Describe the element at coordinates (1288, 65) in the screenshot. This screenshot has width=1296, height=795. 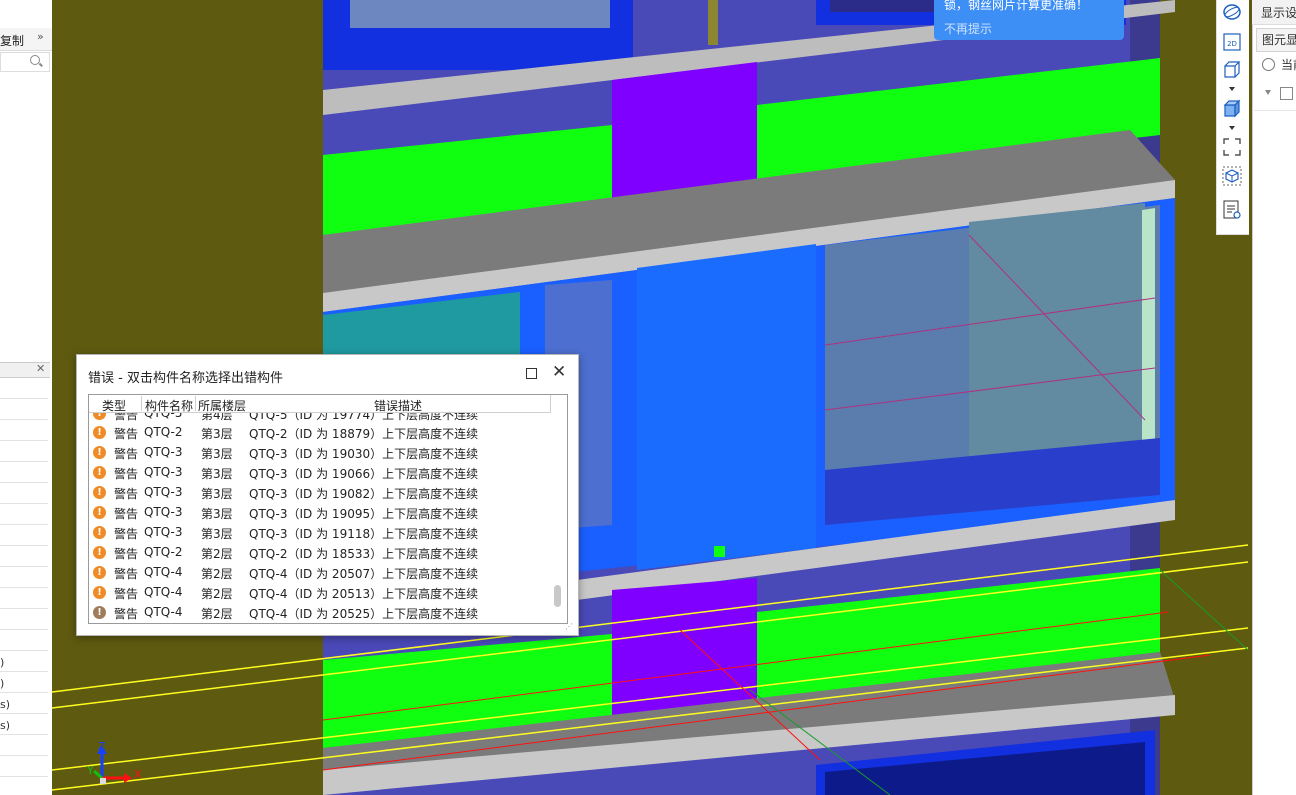
I see `radio-label: 当前` at that location.